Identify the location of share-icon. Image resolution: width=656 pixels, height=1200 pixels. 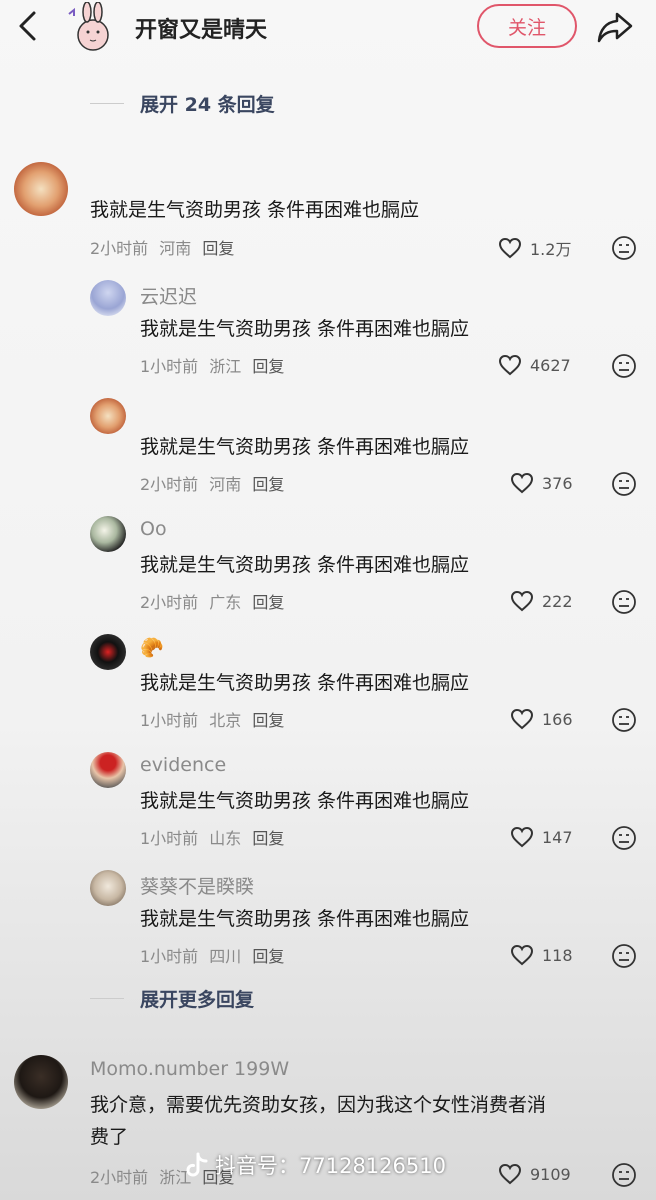
(615, 27).